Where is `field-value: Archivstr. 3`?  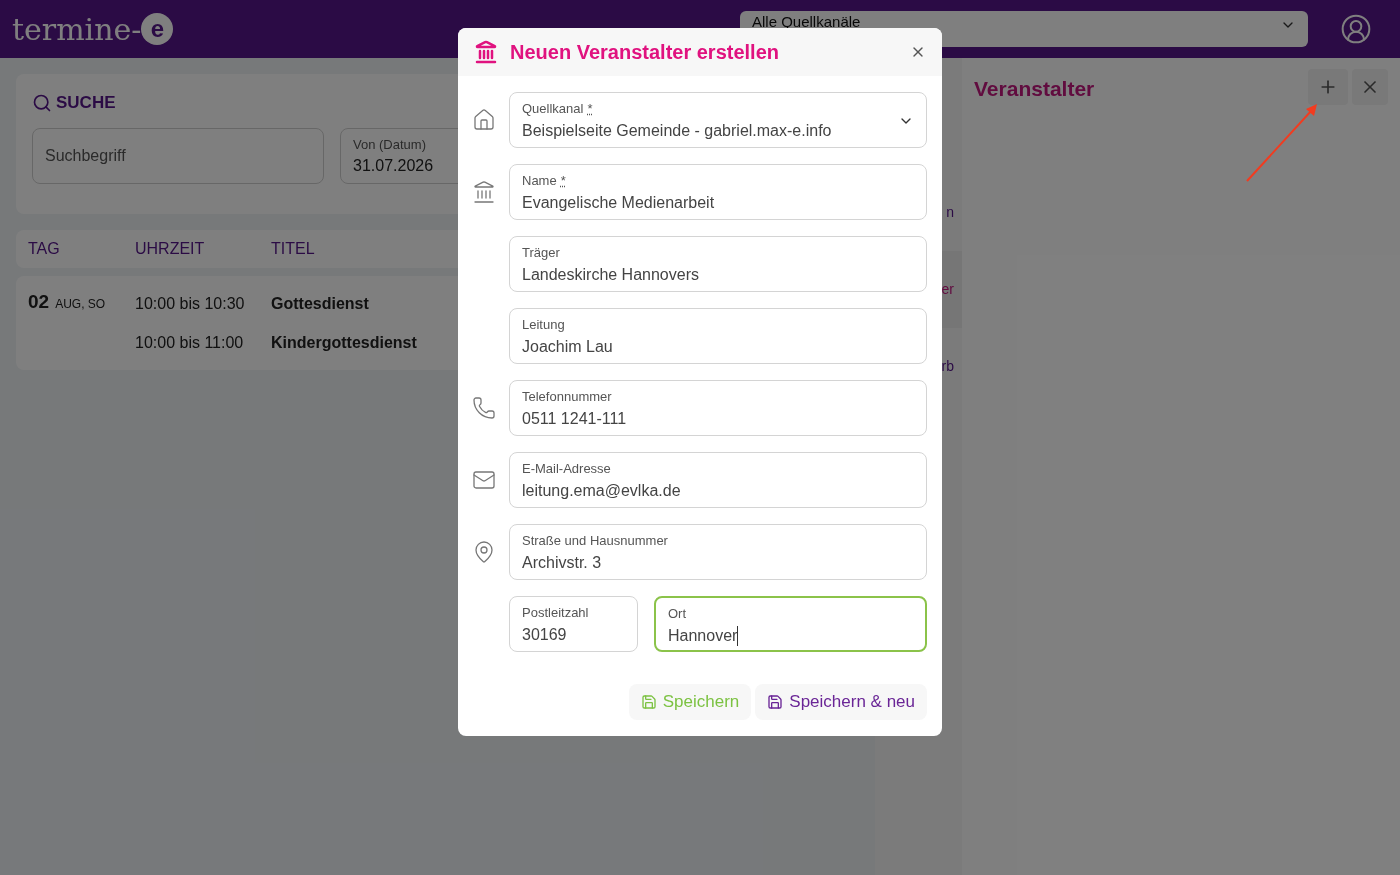 field-value: Archivstr. 3 is located at coordinates (562, 562).